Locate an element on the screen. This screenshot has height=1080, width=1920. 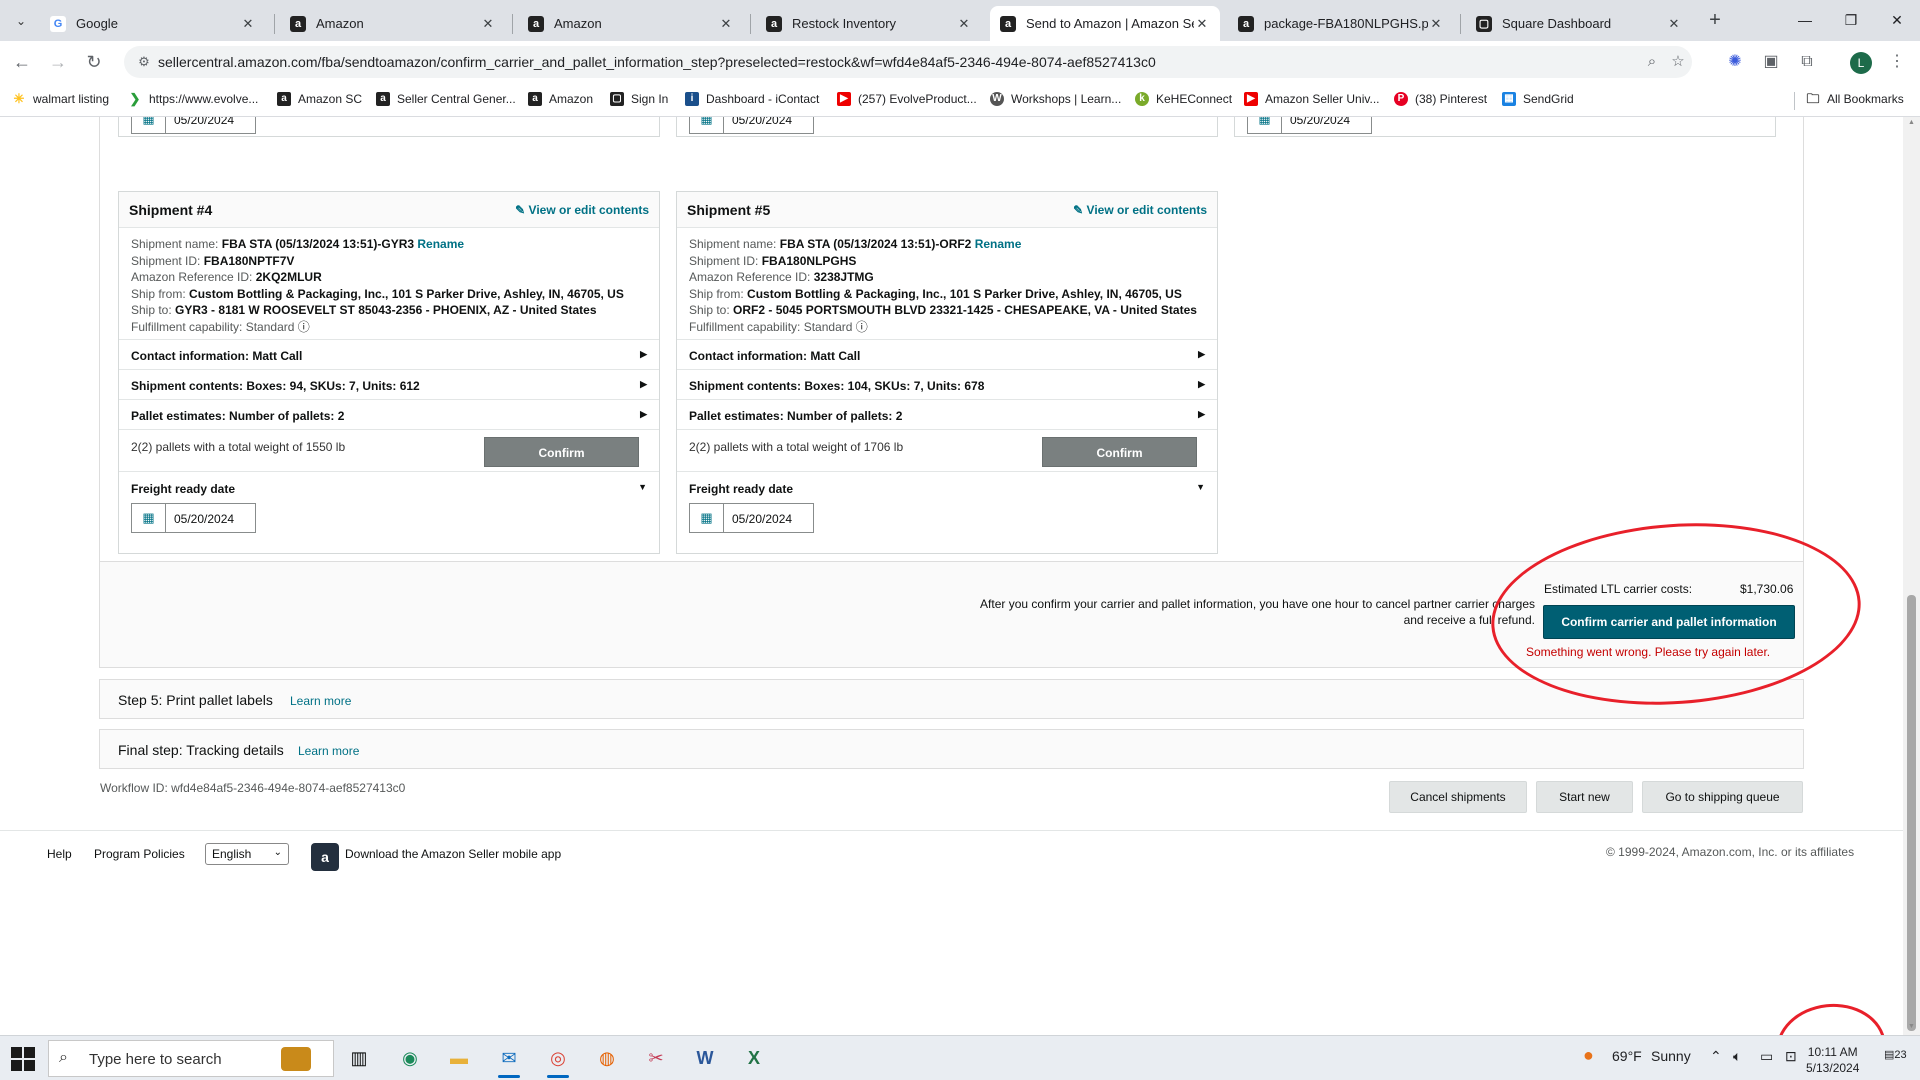
word-icon: W is located at coordinates (705, 1058).